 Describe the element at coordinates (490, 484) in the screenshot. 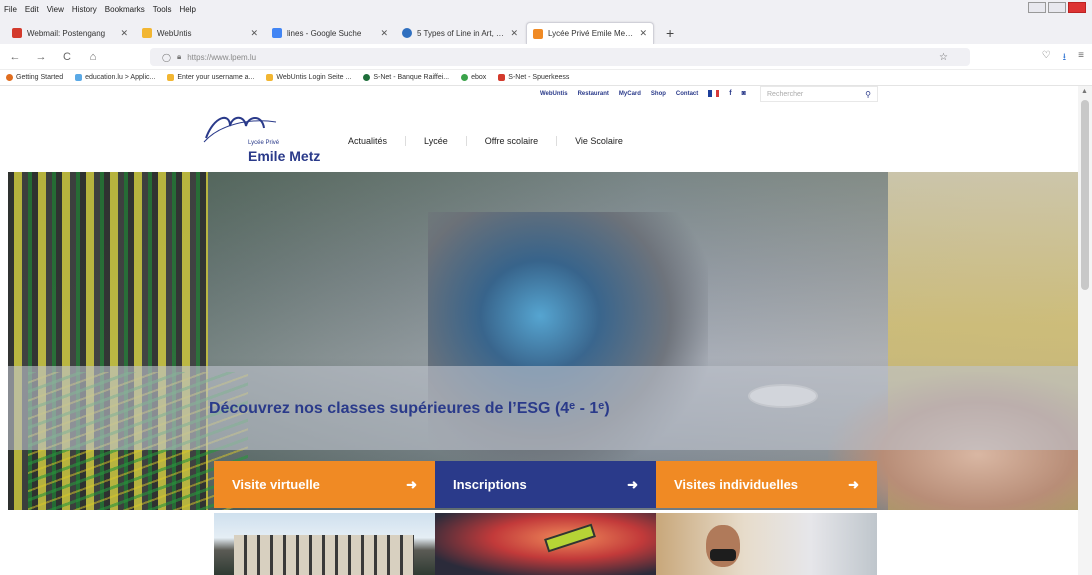

I see `cta-label: Inscriptions` at that location.